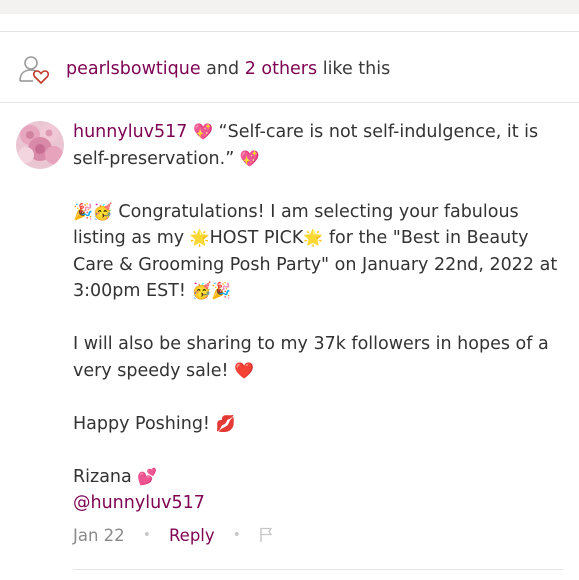  I want to click on flag-icon, so click(266, 535).